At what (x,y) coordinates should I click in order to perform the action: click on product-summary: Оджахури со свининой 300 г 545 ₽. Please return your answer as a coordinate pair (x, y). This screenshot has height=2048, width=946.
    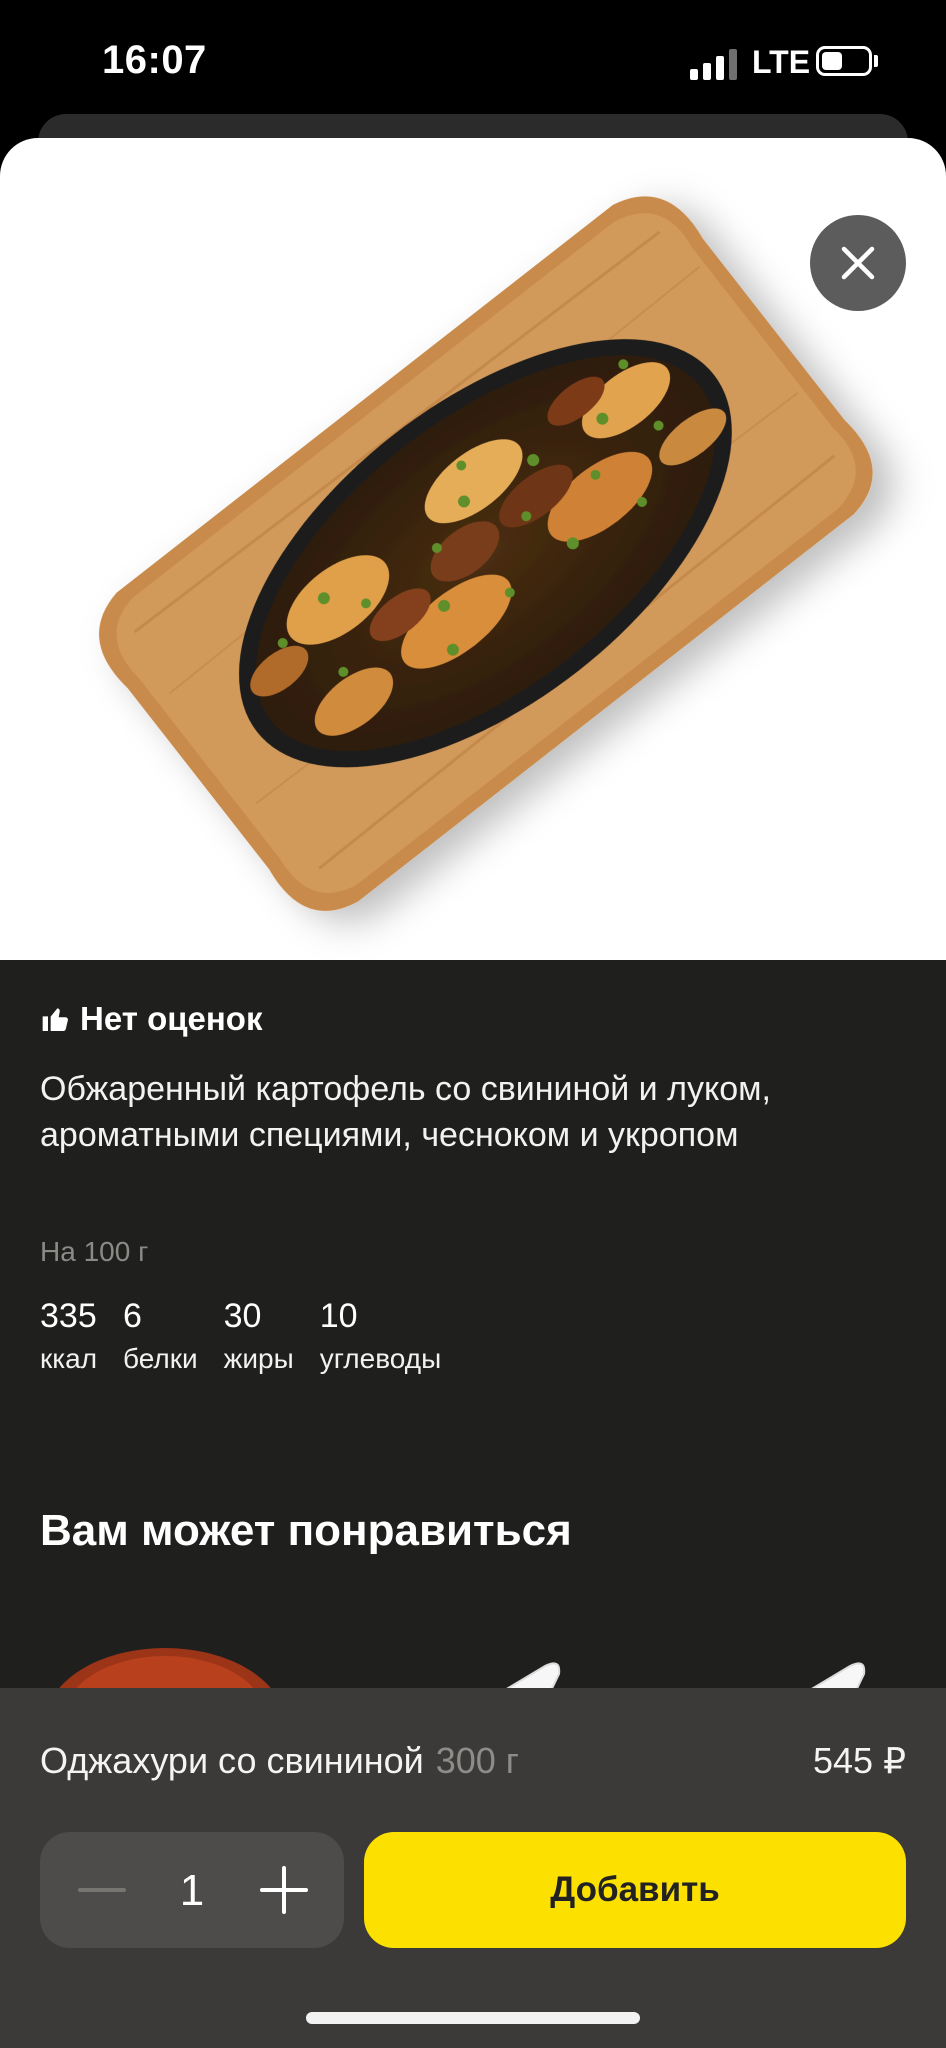
    Looking at the image, I should click on (473, 1761).